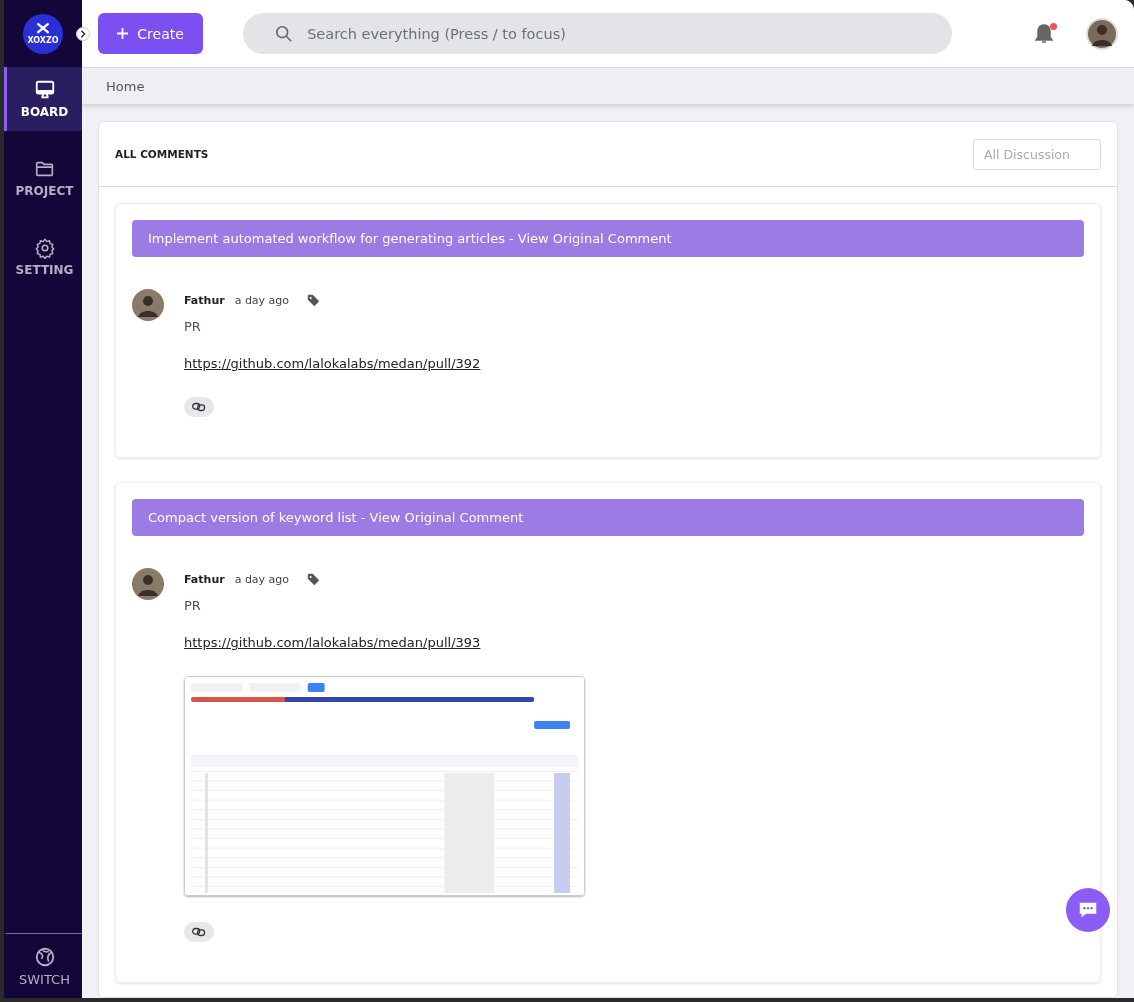 The height and width of the screenshot is (1002, 1134). Describe the element at coordinates (44, 956) in the screenshot. I see `globe-icon` at that location.